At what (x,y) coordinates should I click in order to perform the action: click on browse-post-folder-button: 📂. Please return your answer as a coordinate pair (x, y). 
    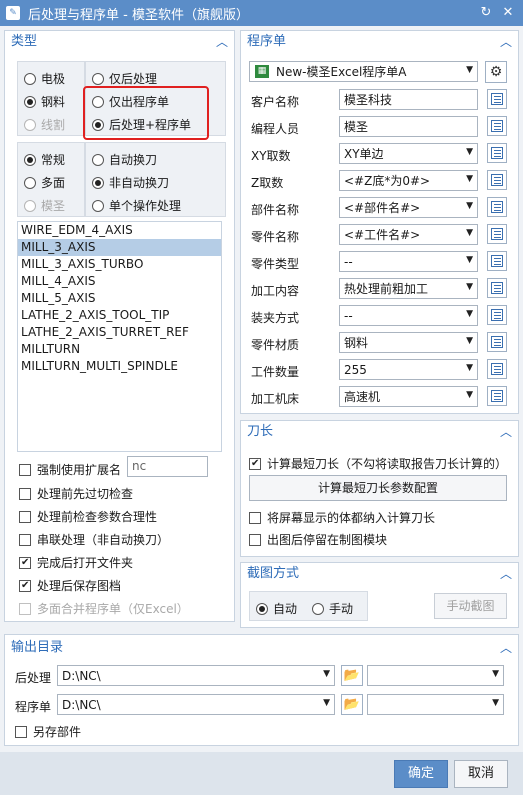
    Looking at the image, I should click on (352, 675).